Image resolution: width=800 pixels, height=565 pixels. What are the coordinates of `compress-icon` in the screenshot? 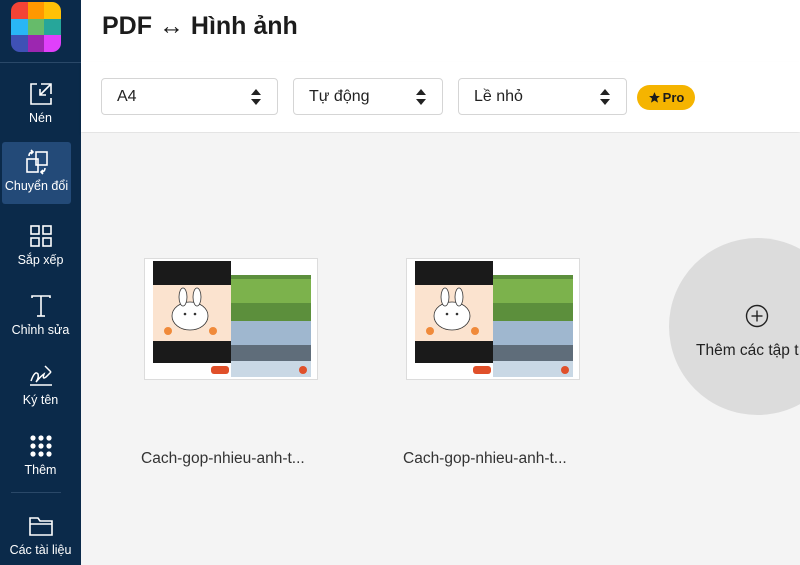 It's located at (40, 94).